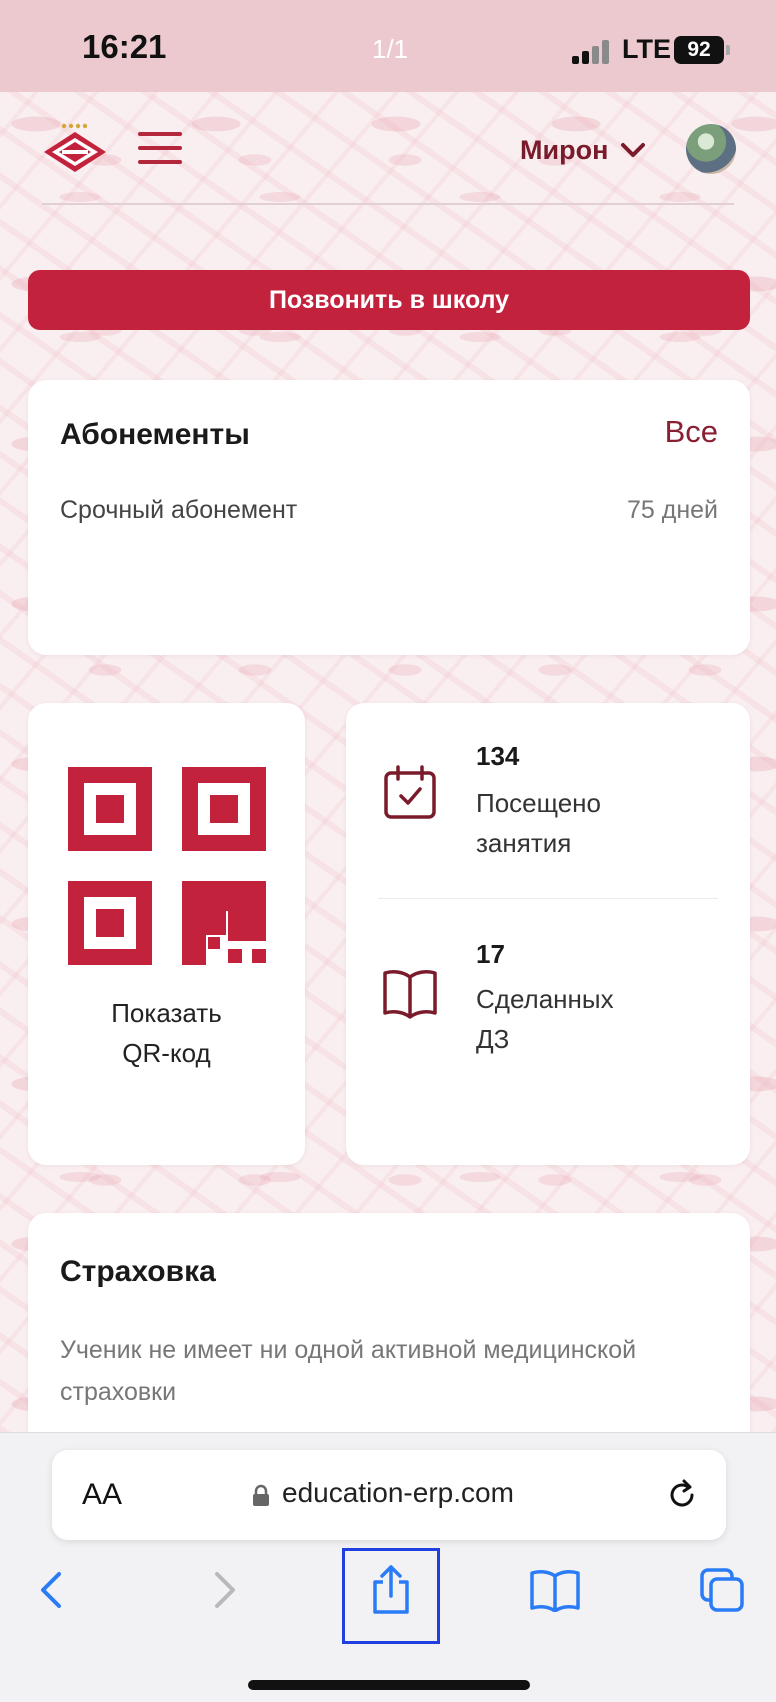 This screenshot has width=776, height=1702. Describe the element at coordinates (498, 756) in the screenshot. I see `visits-count: 134` at that location.